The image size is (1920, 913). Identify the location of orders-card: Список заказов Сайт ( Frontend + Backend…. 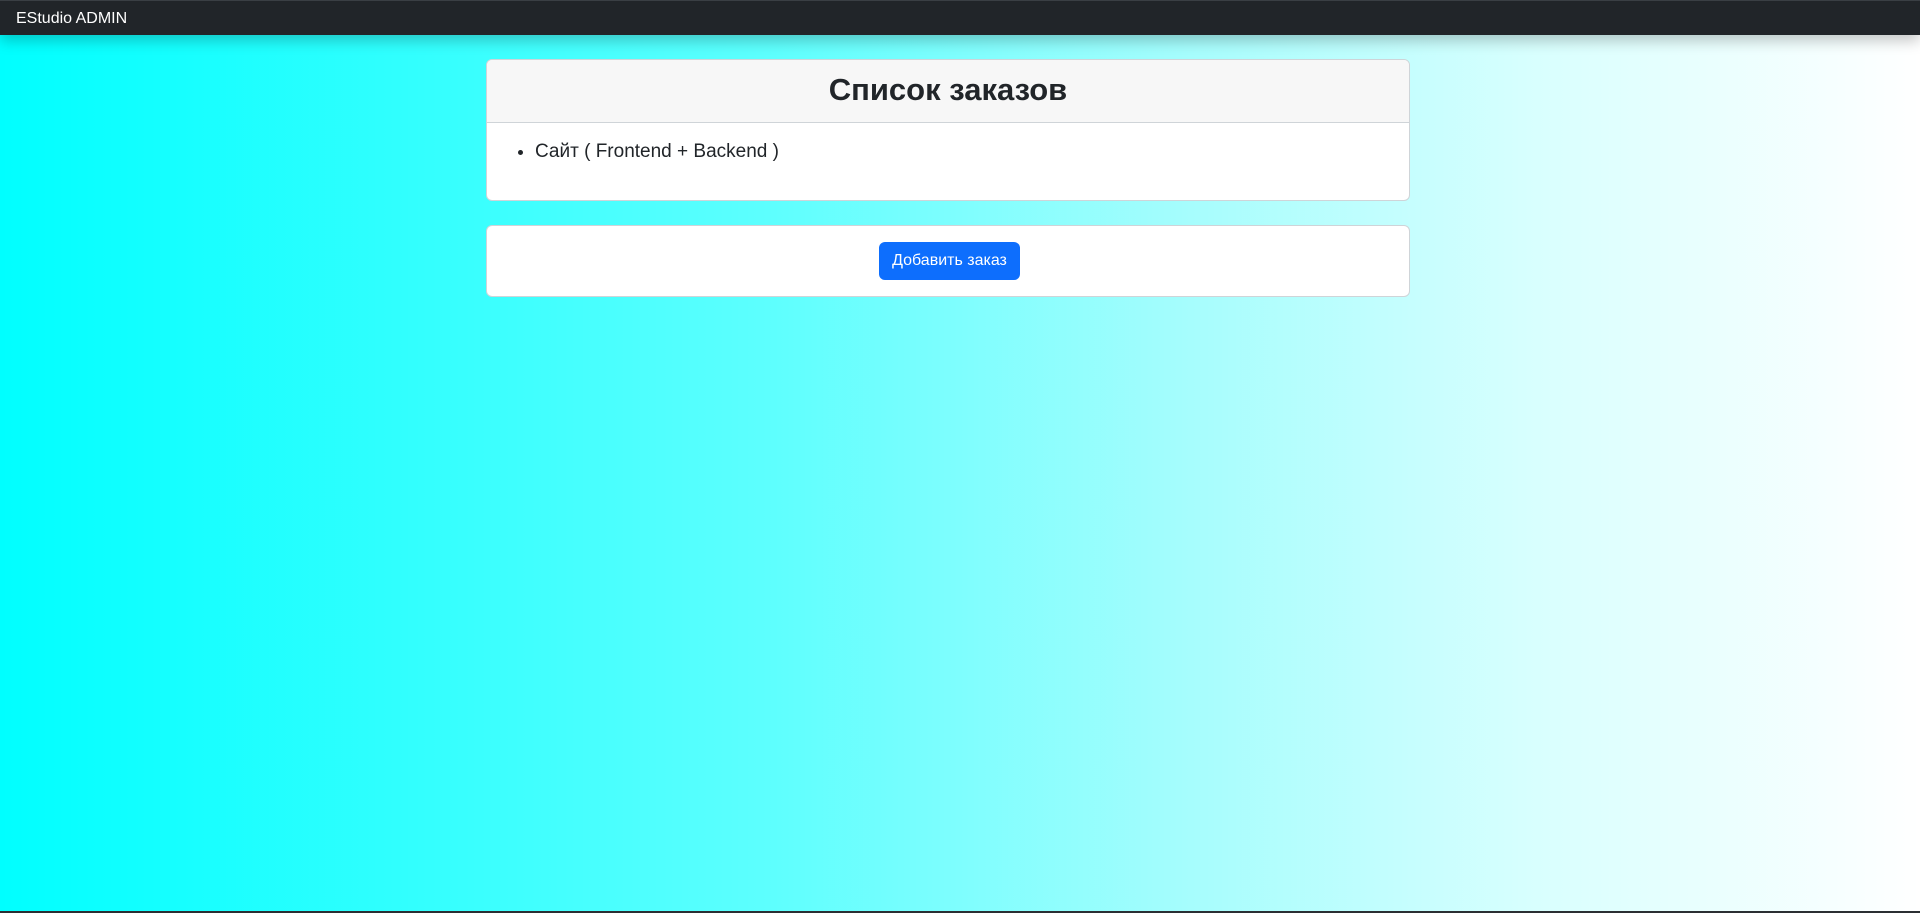
(948, 130).